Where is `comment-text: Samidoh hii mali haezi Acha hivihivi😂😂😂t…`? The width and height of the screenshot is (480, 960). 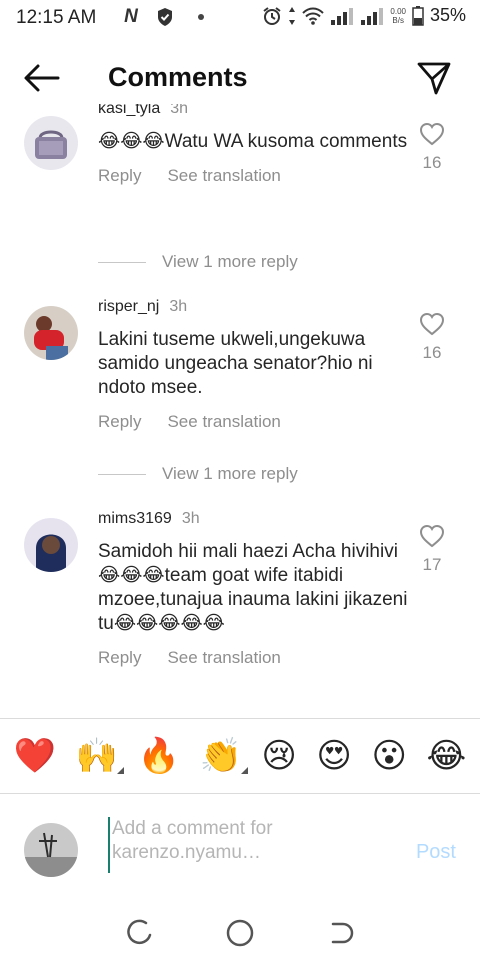
comment-text: Samidoh hii mali haezi Acha hivihivi😂😂😂t… is located at coordinates (253, 587).